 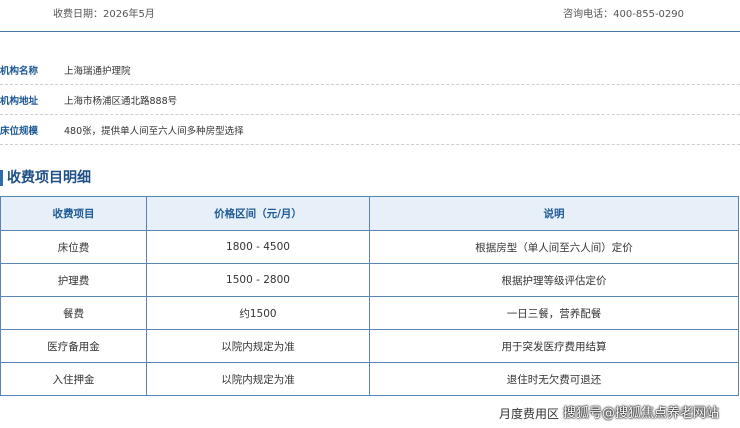 I want to click on column-header: 价格区间（元/月）, so click(x=258, y=213).